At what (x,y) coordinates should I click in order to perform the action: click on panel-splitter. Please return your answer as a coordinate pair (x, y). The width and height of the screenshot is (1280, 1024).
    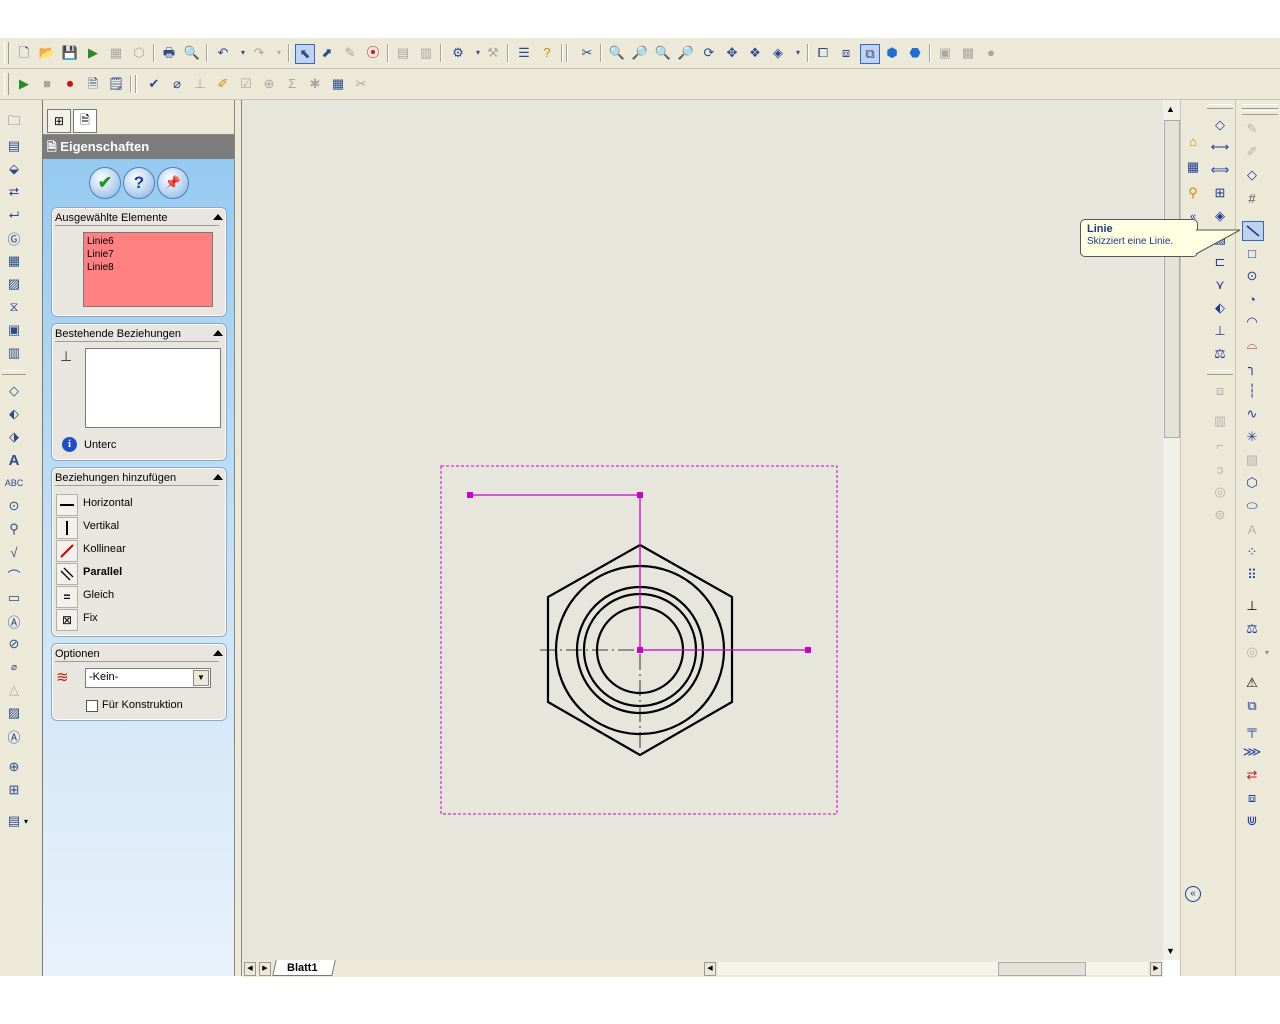
    Looking at the image, I should click on (238, 538).